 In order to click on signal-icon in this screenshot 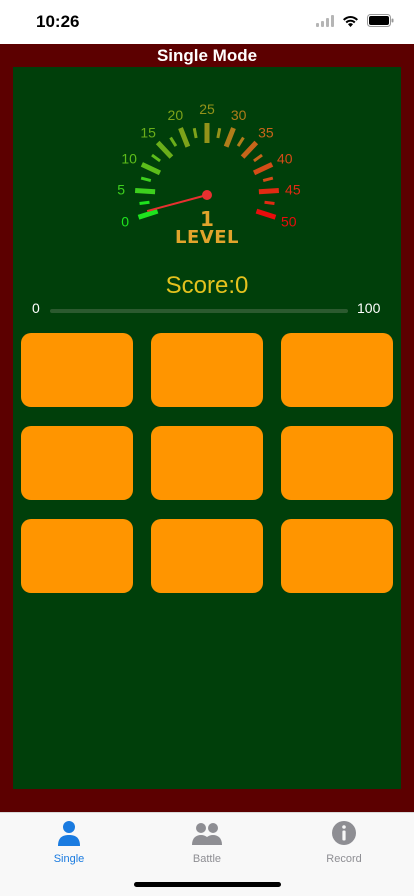, I will do `click(325, 20)`.